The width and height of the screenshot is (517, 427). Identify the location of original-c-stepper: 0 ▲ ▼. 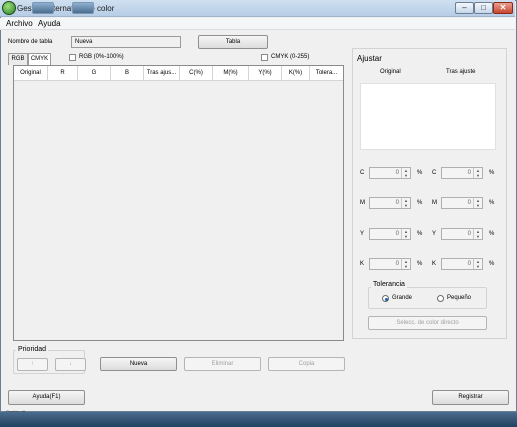
(390, 173).